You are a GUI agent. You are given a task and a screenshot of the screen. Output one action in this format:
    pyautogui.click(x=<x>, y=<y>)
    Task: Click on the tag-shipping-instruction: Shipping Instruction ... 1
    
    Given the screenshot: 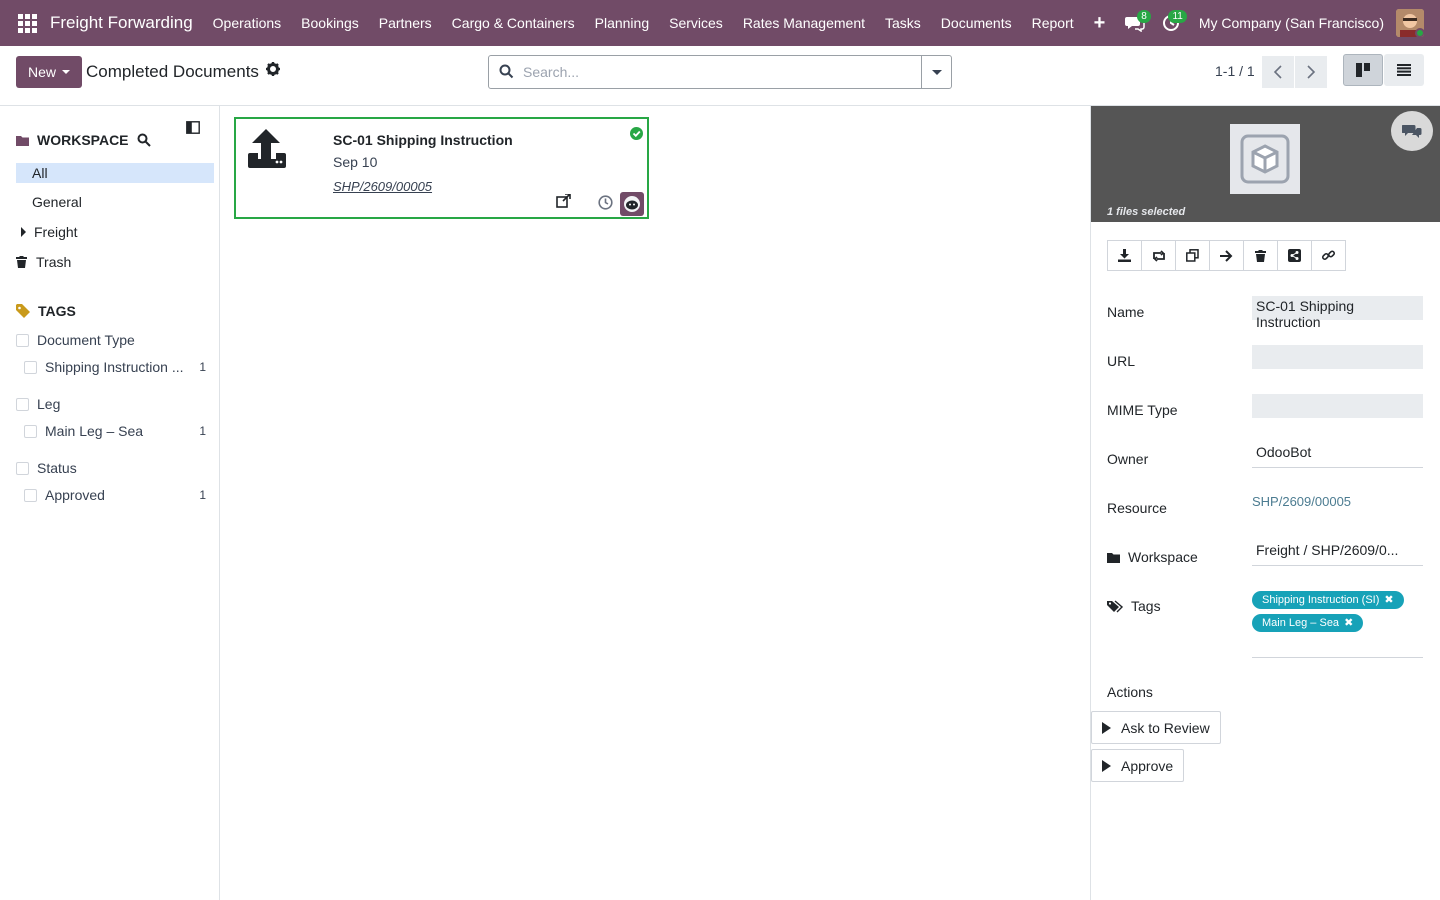 What is the action you would take?
    pyautogui.click(x=114, y=367)
    